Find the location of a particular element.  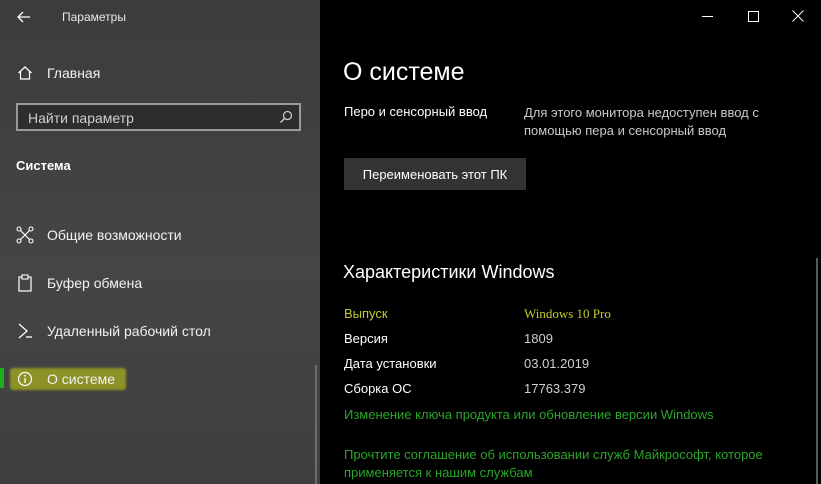

sidebar-item-clipboard: Буфер обмена is located at coordinates (160, 283).